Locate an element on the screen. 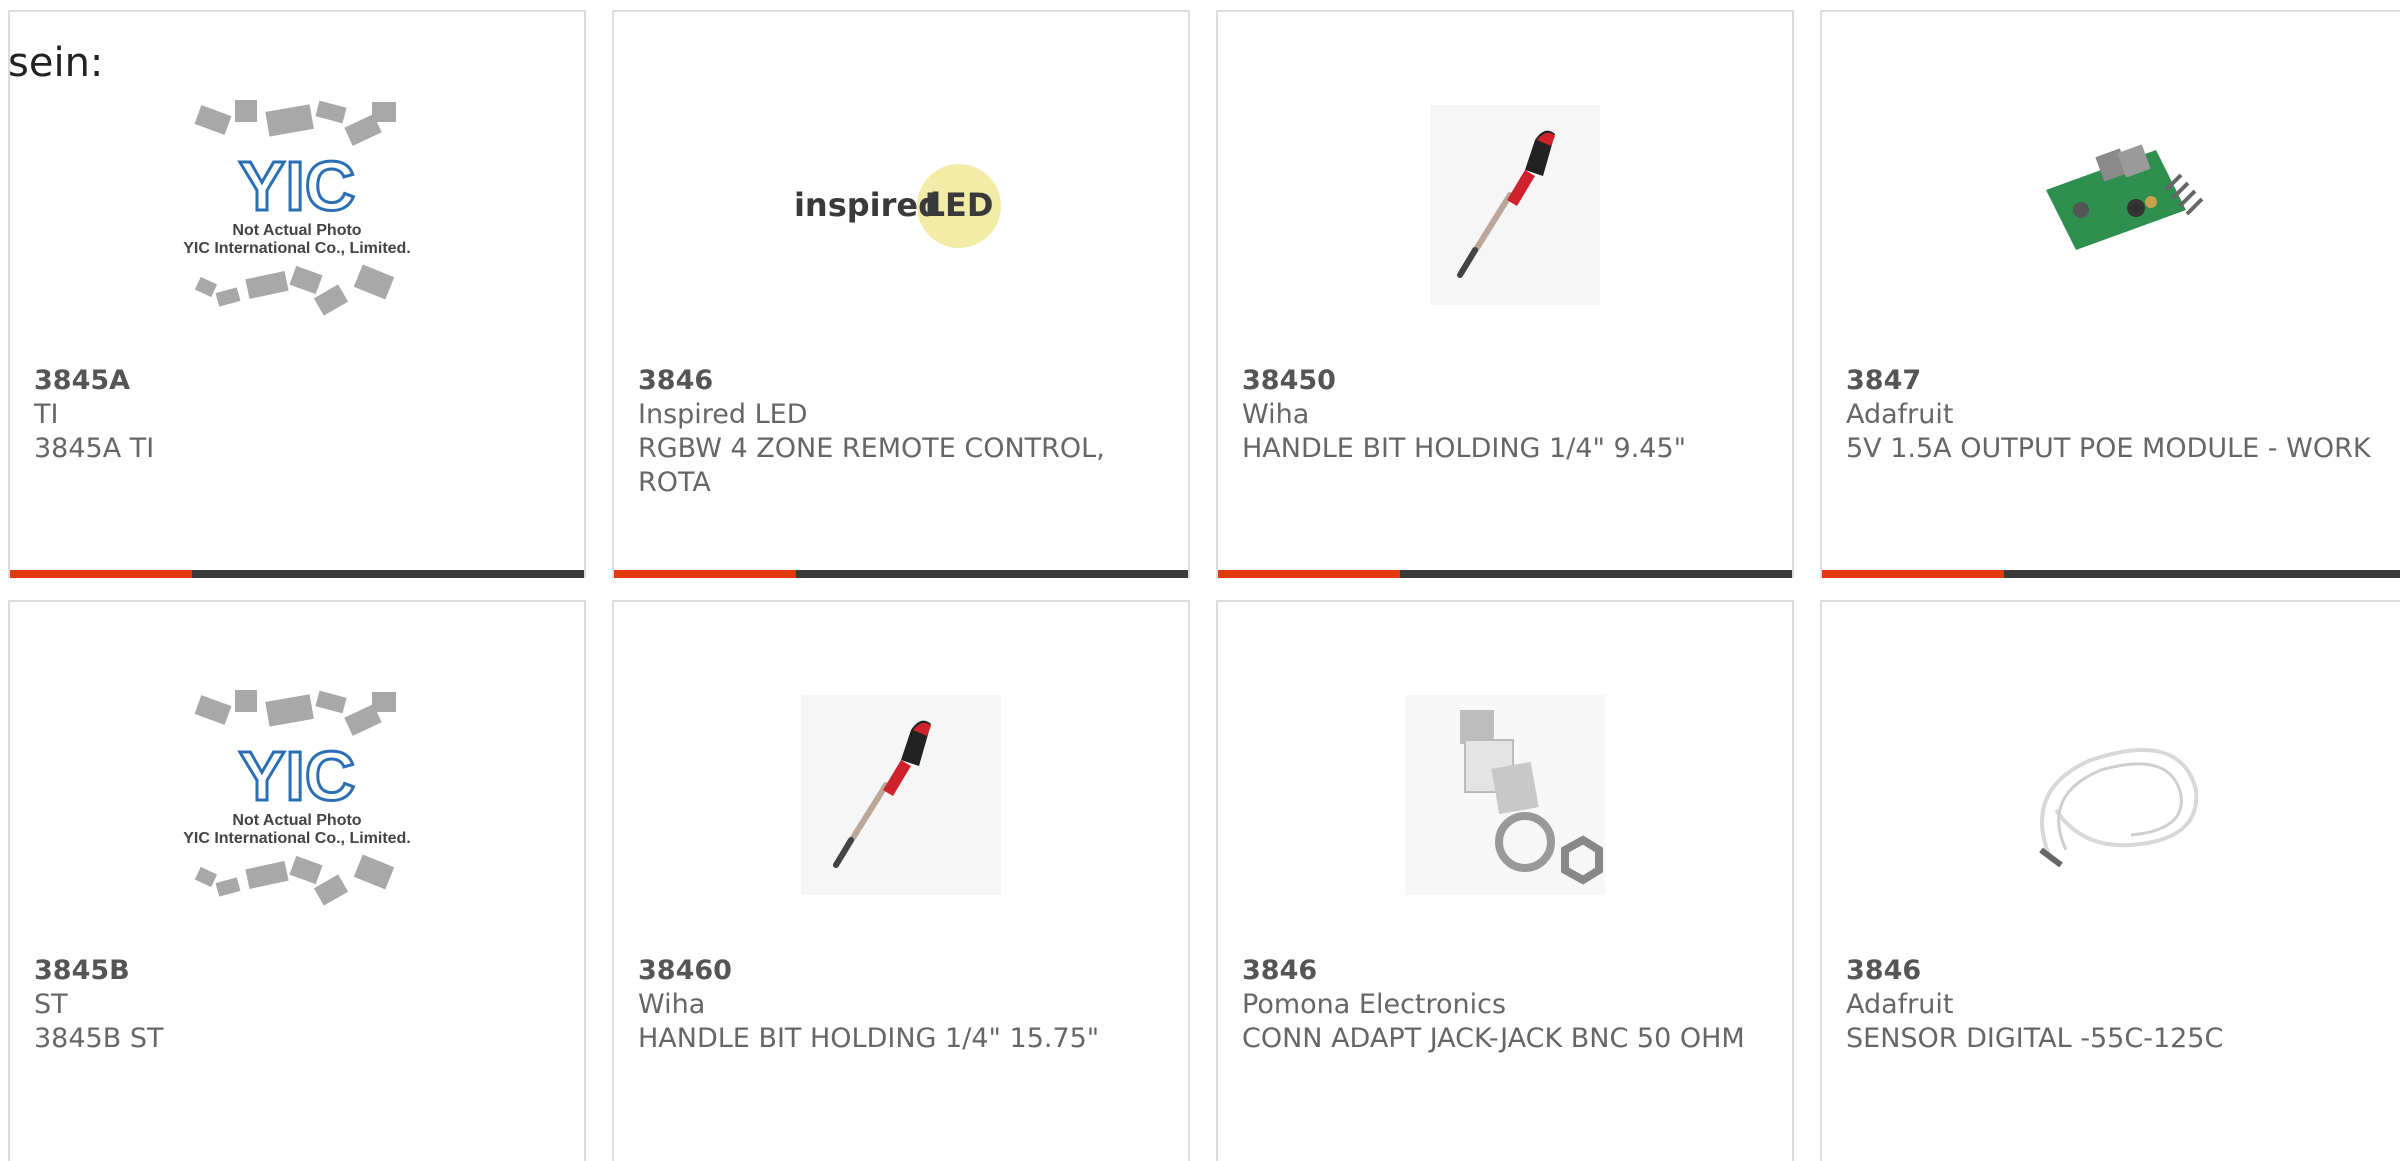 The height and width of the screenshot is (1161, 2400). product-number: 3847 is located at coordinates (2111, 381).